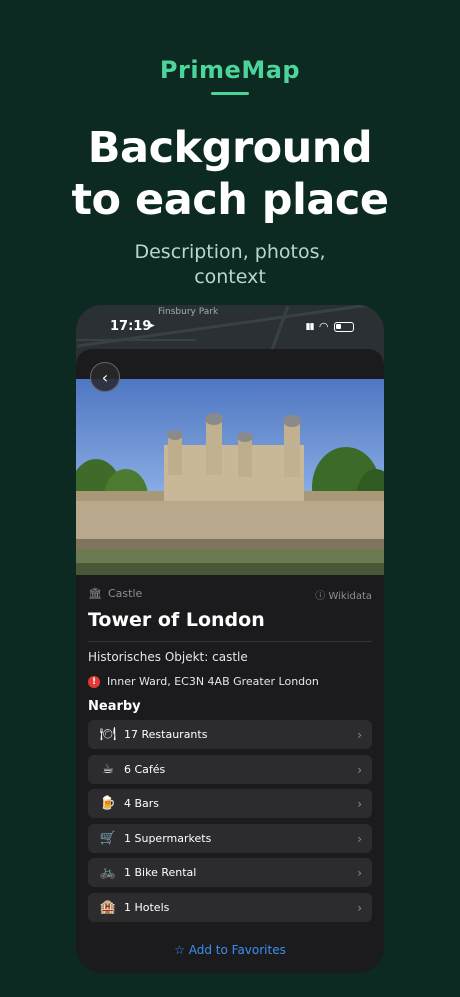  What do you see at coordinates (230, 70) in the screenshot?
I see `brand-logo: PrimeMap` at bounding box center [230, 70].